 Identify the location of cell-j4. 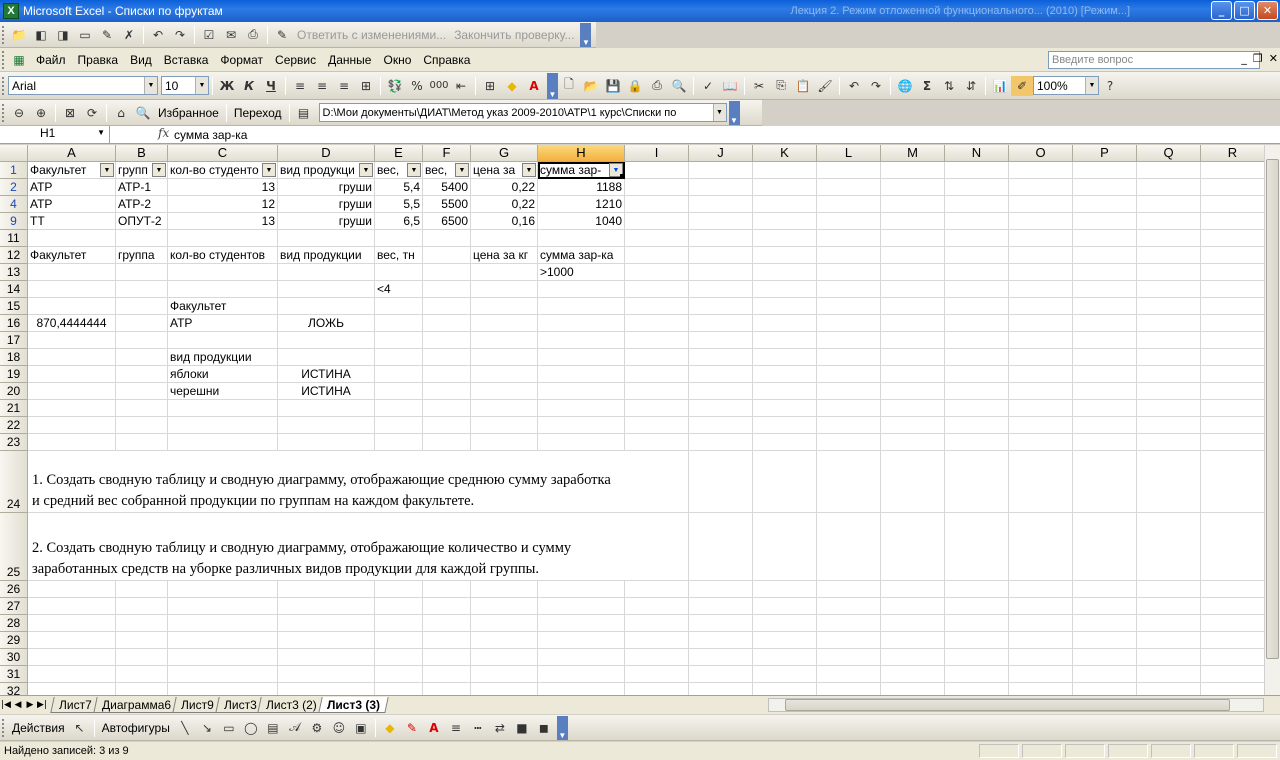
(721, 204).